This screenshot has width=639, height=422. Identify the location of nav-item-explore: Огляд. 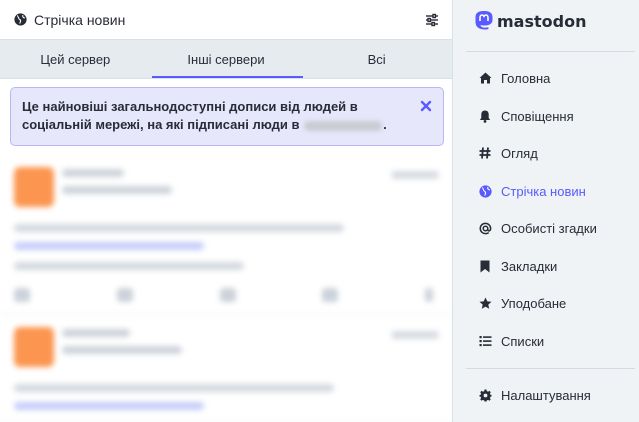
(550, 153).